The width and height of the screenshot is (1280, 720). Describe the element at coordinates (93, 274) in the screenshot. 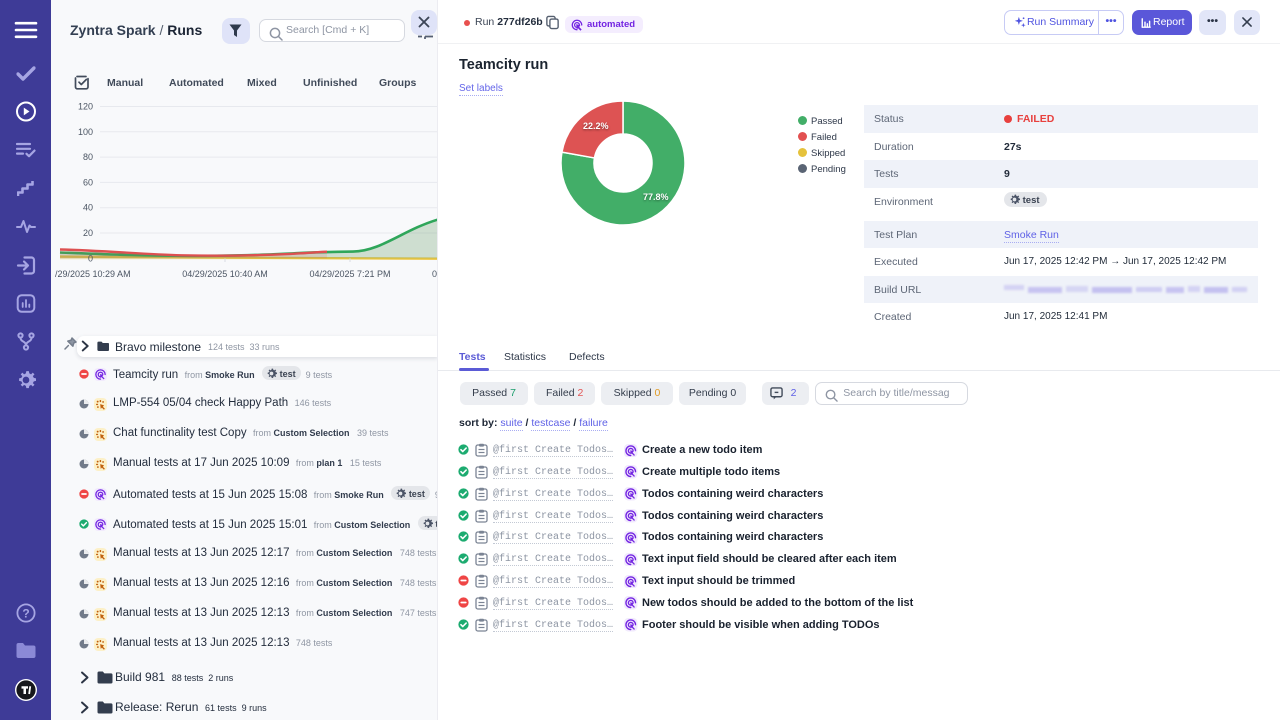

I see `svg-text: /29/2025 10:29 AM` at that location.